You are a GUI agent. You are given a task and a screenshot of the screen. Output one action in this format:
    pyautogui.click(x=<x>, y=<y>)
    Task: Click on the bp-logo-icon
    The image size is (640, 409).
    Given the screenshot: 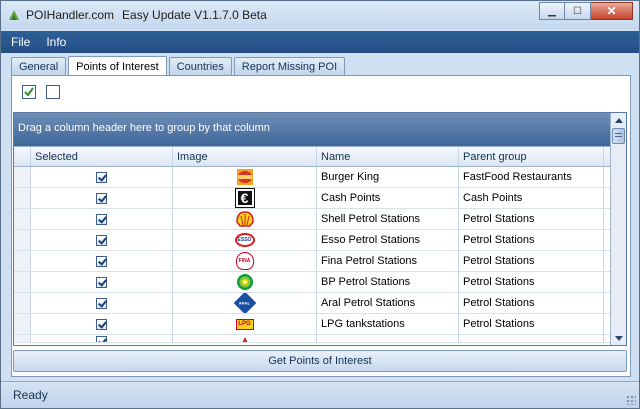 What is the action you would take?
    pyautogui.click(x=244, y=282)
    